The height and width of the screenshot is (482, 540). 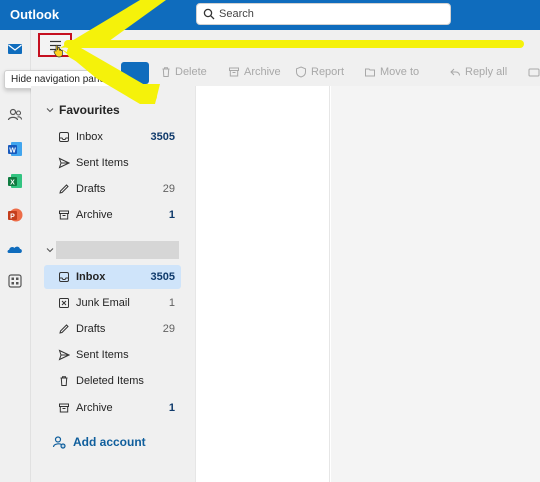 I want to click on svg-text: W, so click(x=12, y=150).